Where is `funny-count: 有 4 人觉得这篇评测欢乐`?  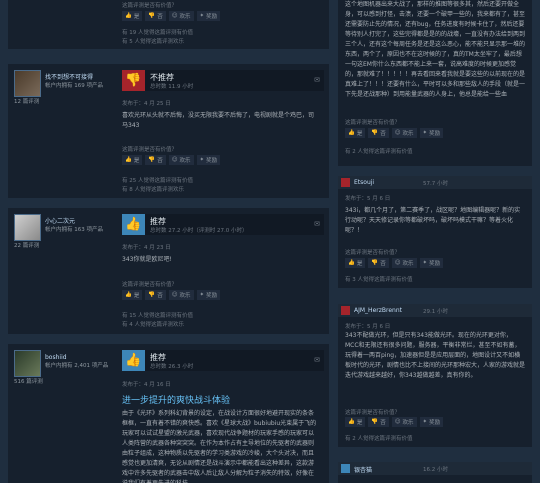
funny-count: 有 4 人觉得这篇评测欢乐 is located at coordinates (153, 325).